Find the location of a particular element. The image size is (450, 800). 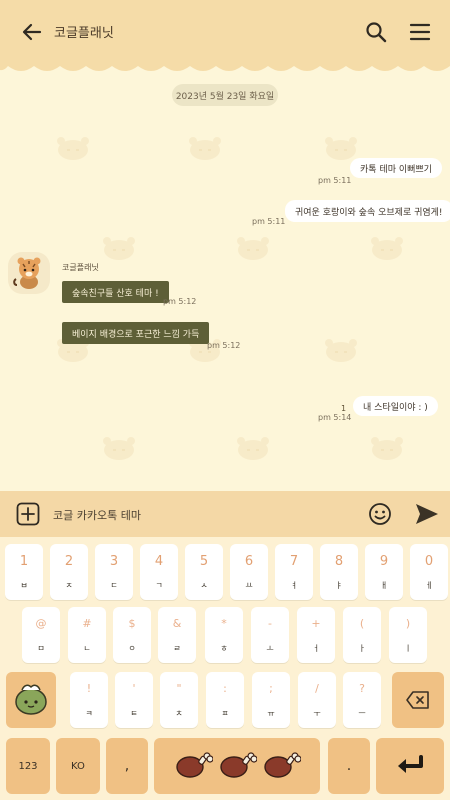

message-bubble-outgoing: 귀여운 호랑이와 숲속 오브제로 귀염게! is located at coordinates (367, 211).